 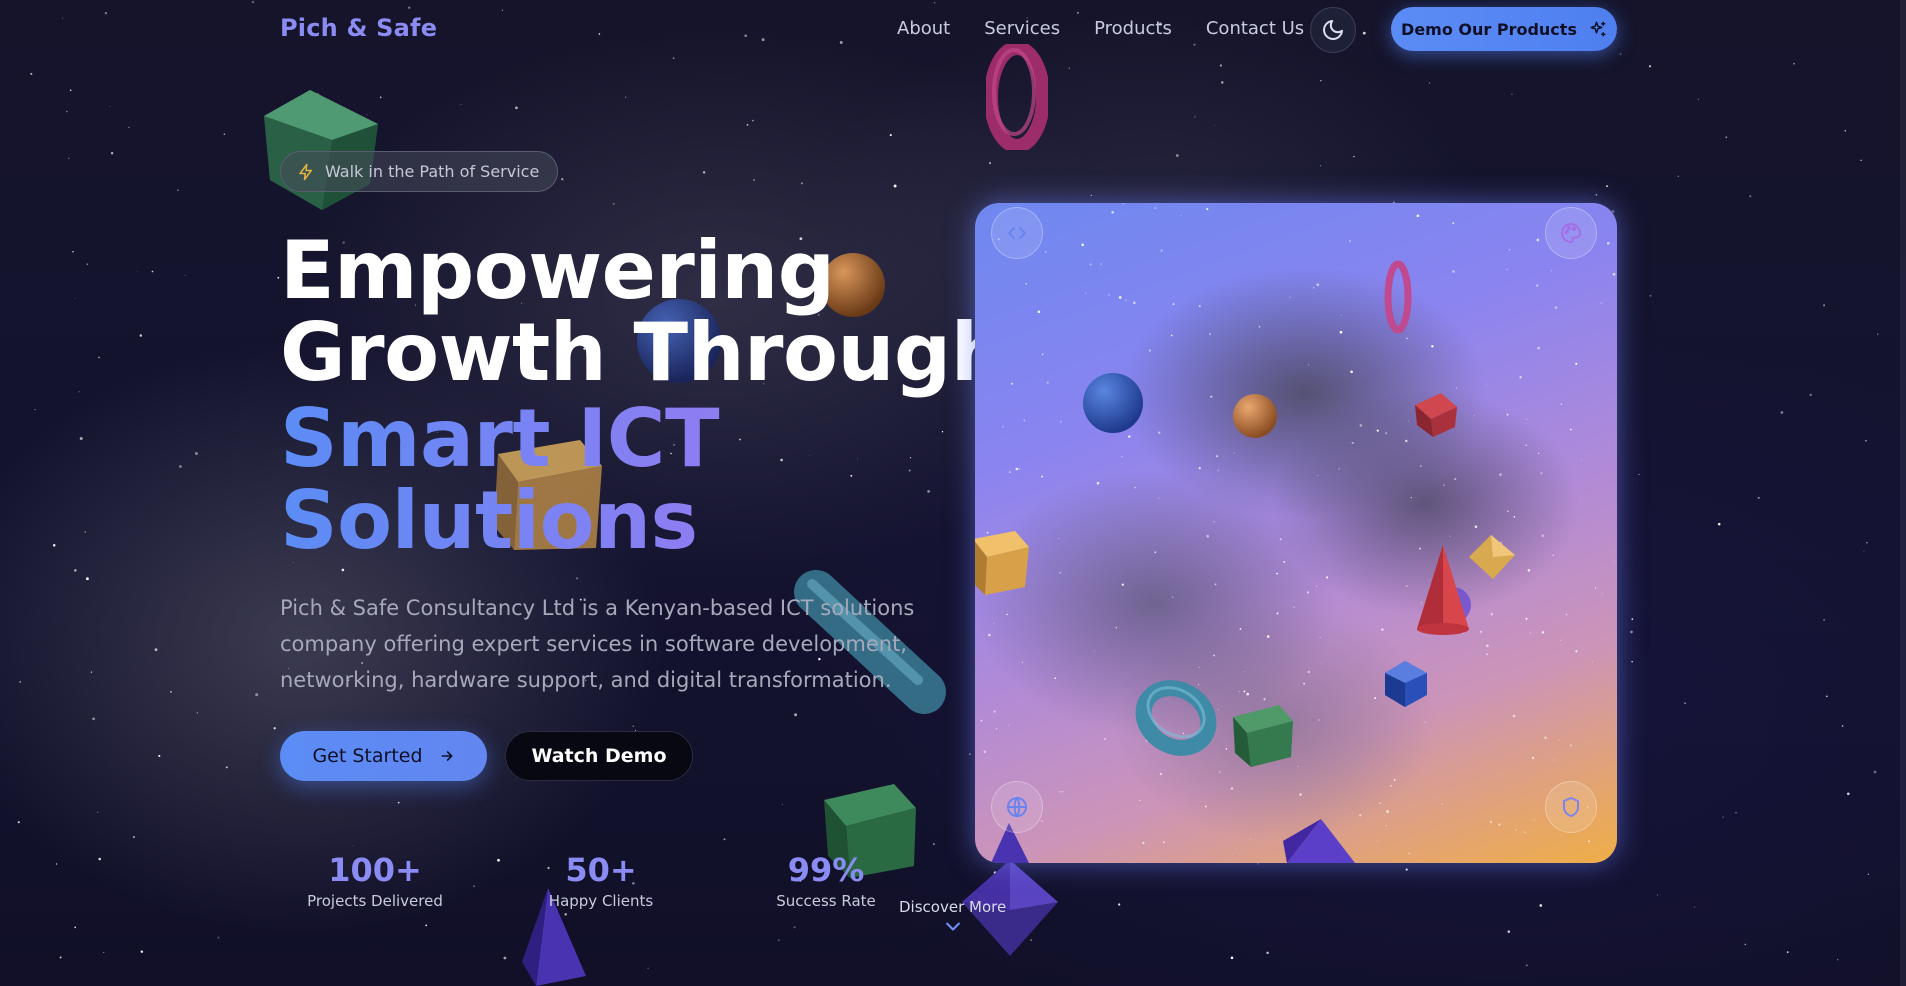 What do you see at coordinates (923, 29) in the screenshot?
I see `nav-link-about: About` at bounding box center [923, 29].